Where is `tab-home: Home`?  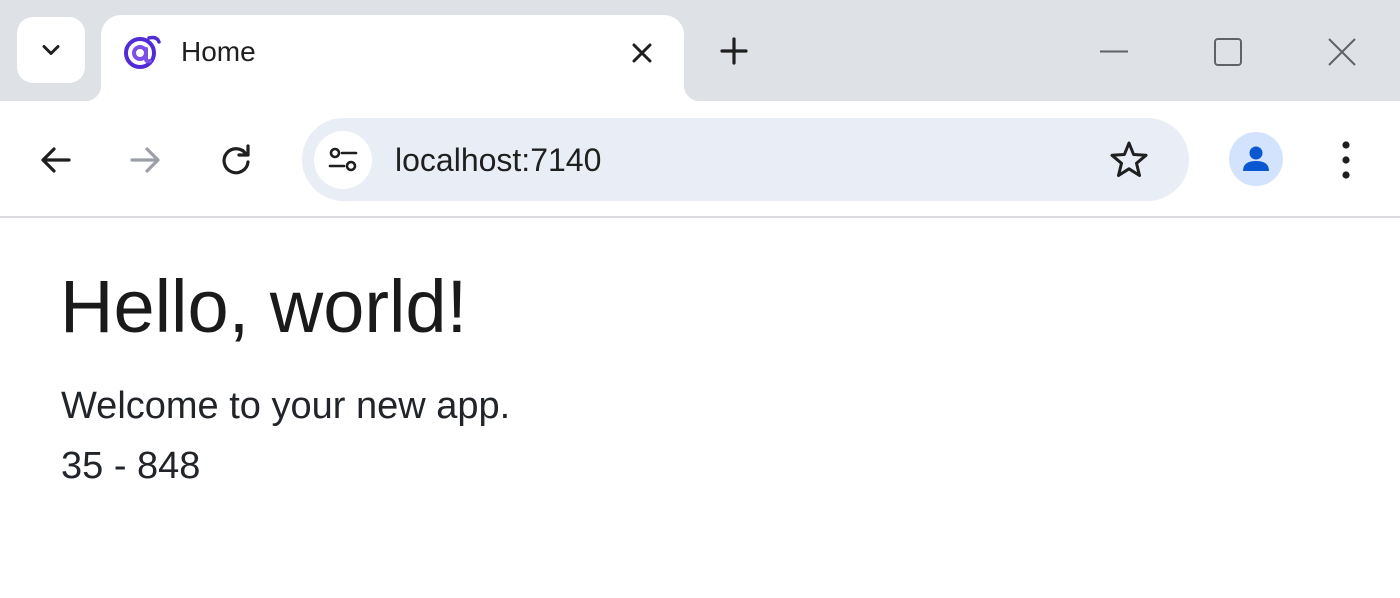
tab-home: Home is located at coordinates (392, 58).